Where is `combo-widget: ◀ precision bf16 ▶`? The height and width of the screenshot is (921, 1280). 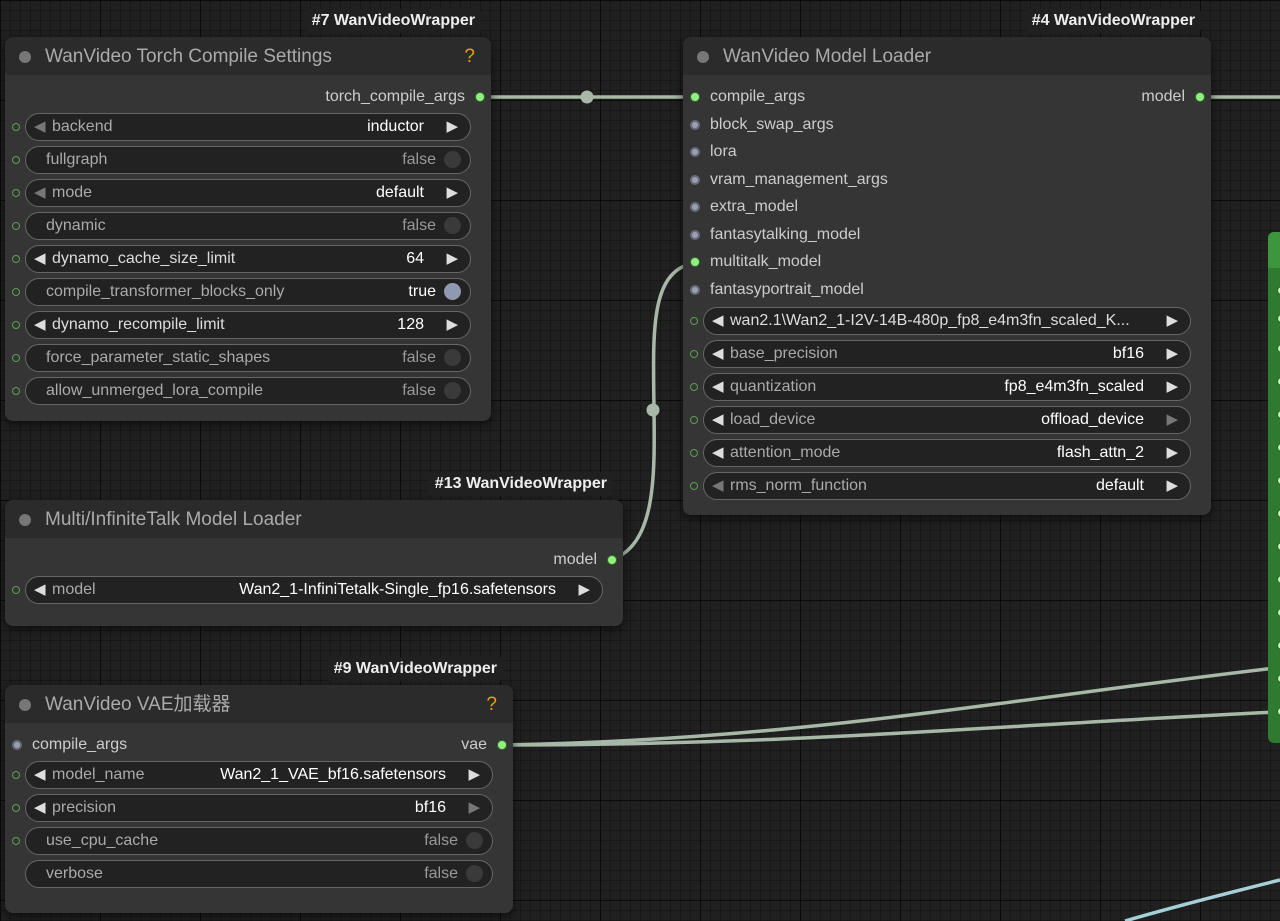 combo-widget: ◀ precision bf16 ▶ is located at coordinates (259, 807).